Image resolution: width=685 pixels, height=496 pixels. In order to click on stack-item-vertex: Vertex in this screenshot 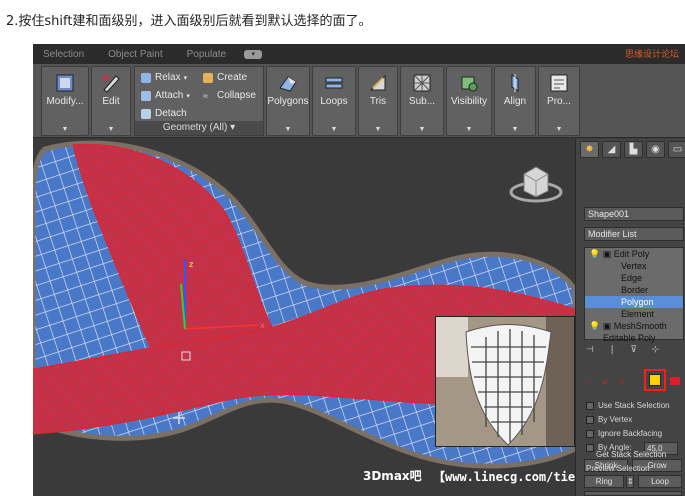, I will do `click(634, 266)`.